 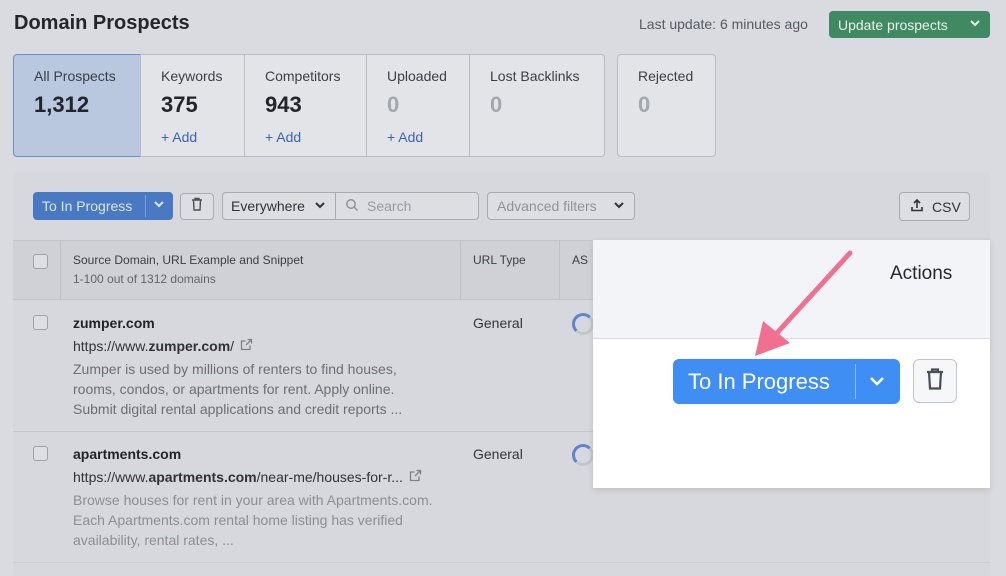 I want to click on tab-label: All Prospects, so click(x=75, y=76).